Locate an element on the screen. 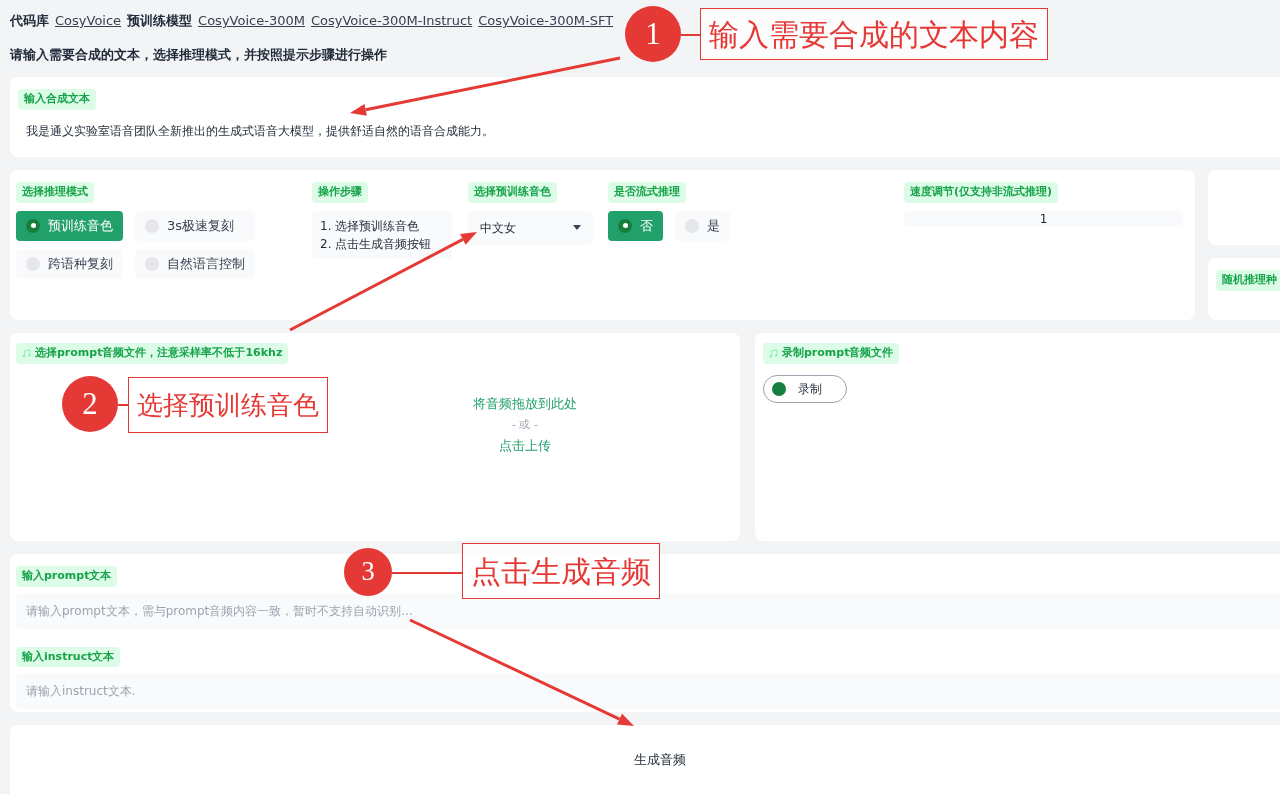  block-label: 输入prompt文本 is located at coordinates (67, 576).